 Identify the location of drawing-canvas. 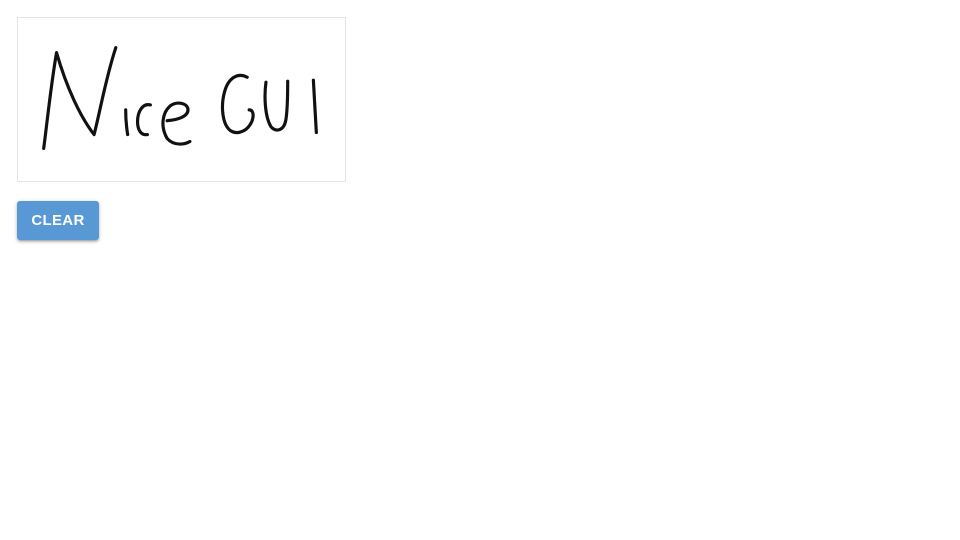
(181, 99).